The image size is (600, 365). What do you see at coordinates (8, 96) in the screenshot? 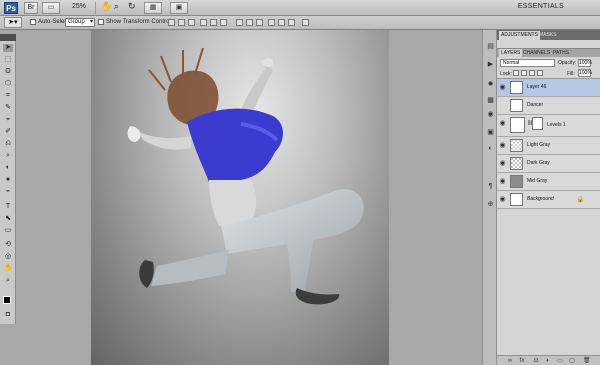
I see `crop-tool-icon: ⌗` at bounding box center [8, 96].